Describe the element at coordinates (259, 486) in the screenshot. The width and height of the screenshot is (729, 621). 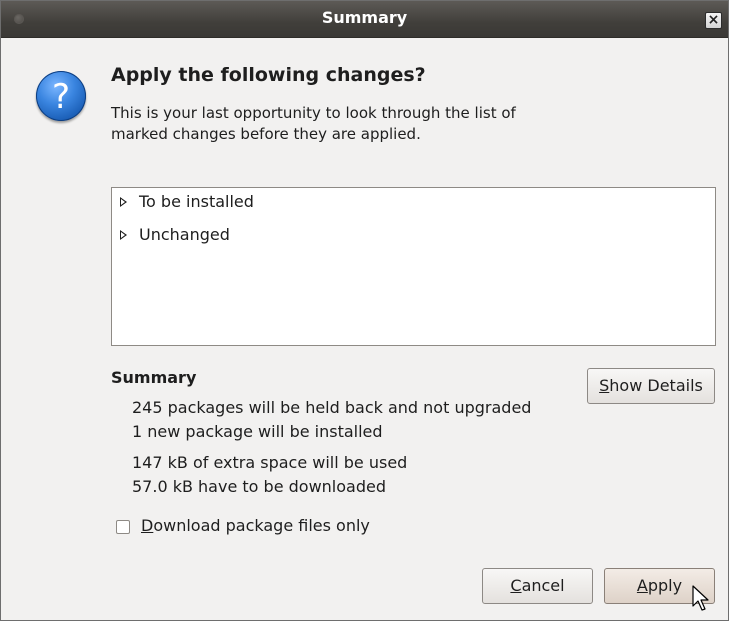
I see `summary-download-size: 57.0 kB have to be downloaded` at that location.